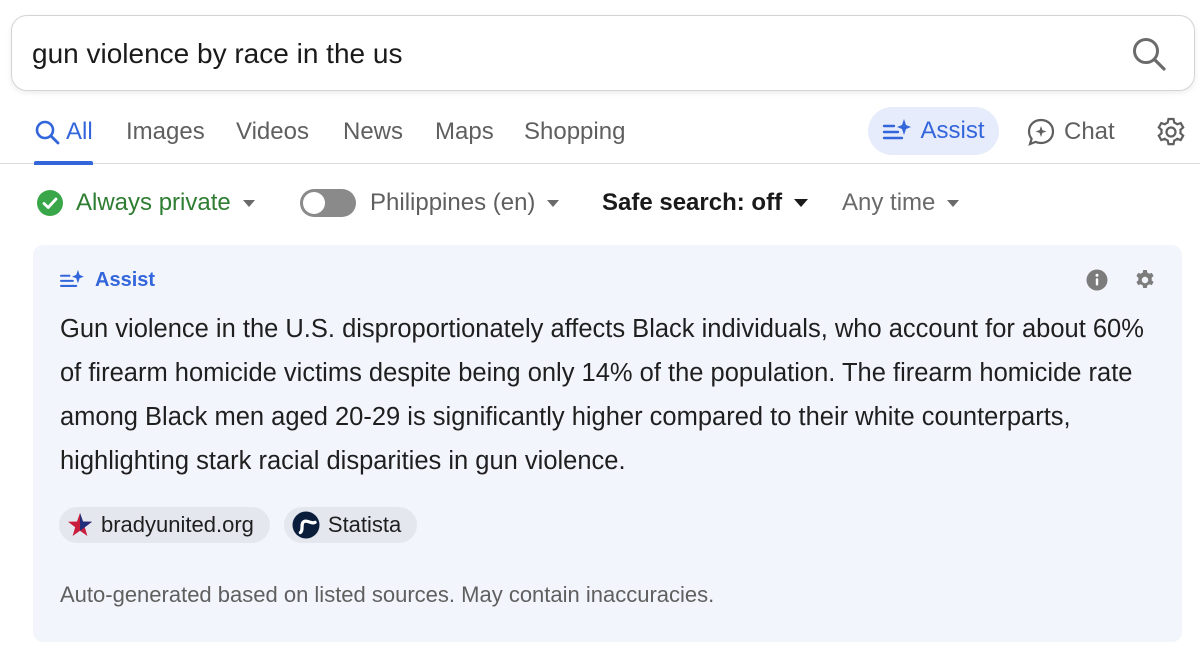 The height and width of the screenshot is (668, 1200). I want to click on tab-videos: Videos, so click(272, 132).